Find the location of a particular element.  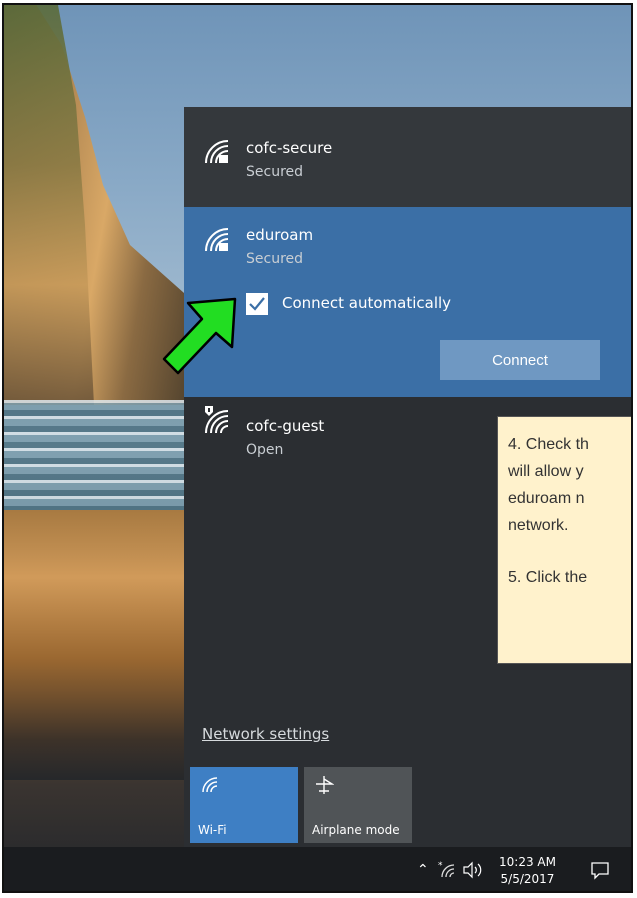

airplane-mode-quick-action: Airplane mode is located at coordinates (358, 805).